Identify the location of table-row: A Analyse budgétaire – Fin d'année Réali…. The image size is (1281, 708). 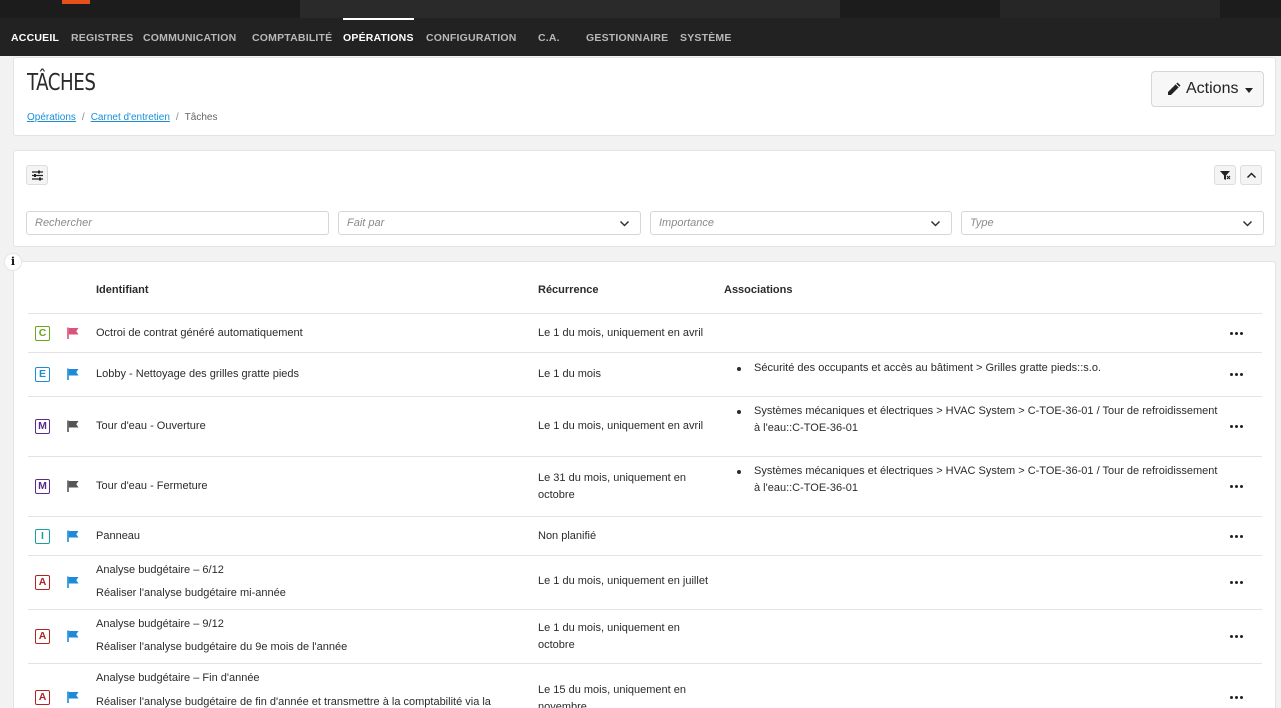
(645, 685).